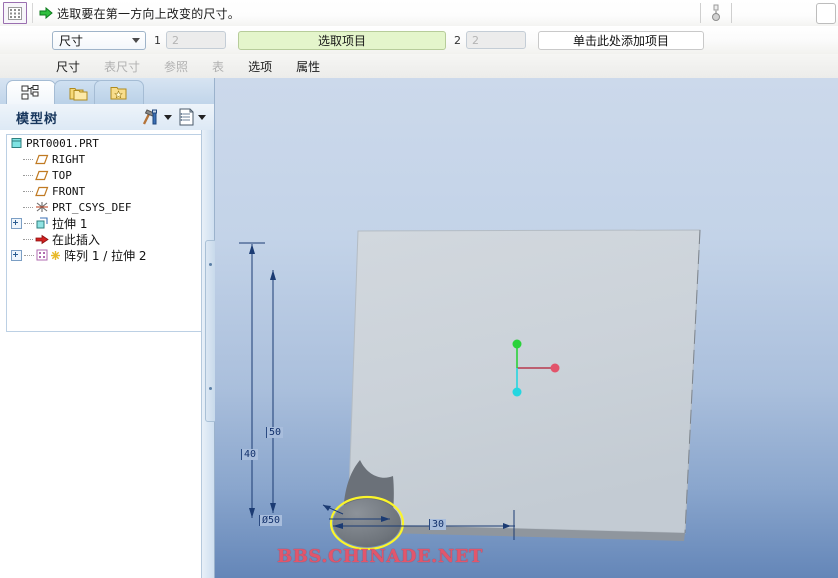 The width and height of the screenshot is (838, 578). What do you see at coordinates (62, 143) in the screenshot?
I see `tree-item-label: PRT0001.PRT` at bounding box center [62, 143].